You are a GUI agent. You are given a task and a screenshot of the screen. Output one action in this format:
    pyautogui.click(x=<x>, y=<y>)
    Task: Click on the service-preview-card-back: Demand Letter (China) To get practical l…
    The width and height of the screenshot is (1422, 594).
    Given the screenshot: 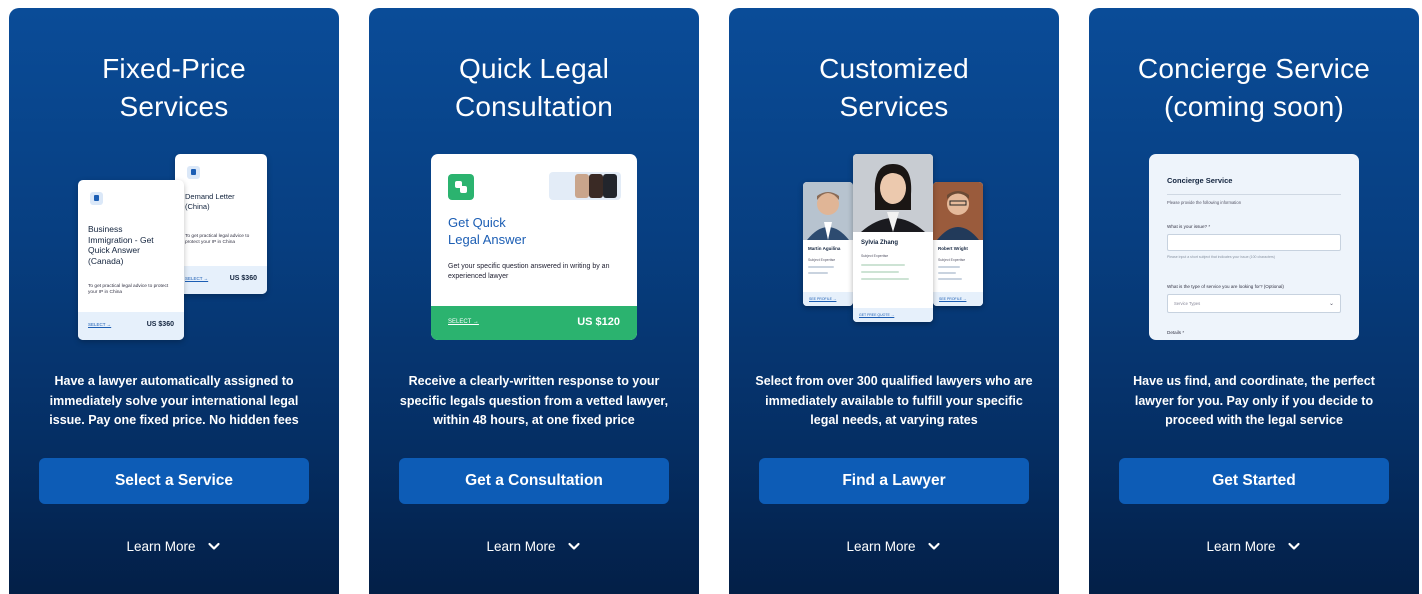 What is the action you would take?
    pyautogui.click(x=221, y=224)
    